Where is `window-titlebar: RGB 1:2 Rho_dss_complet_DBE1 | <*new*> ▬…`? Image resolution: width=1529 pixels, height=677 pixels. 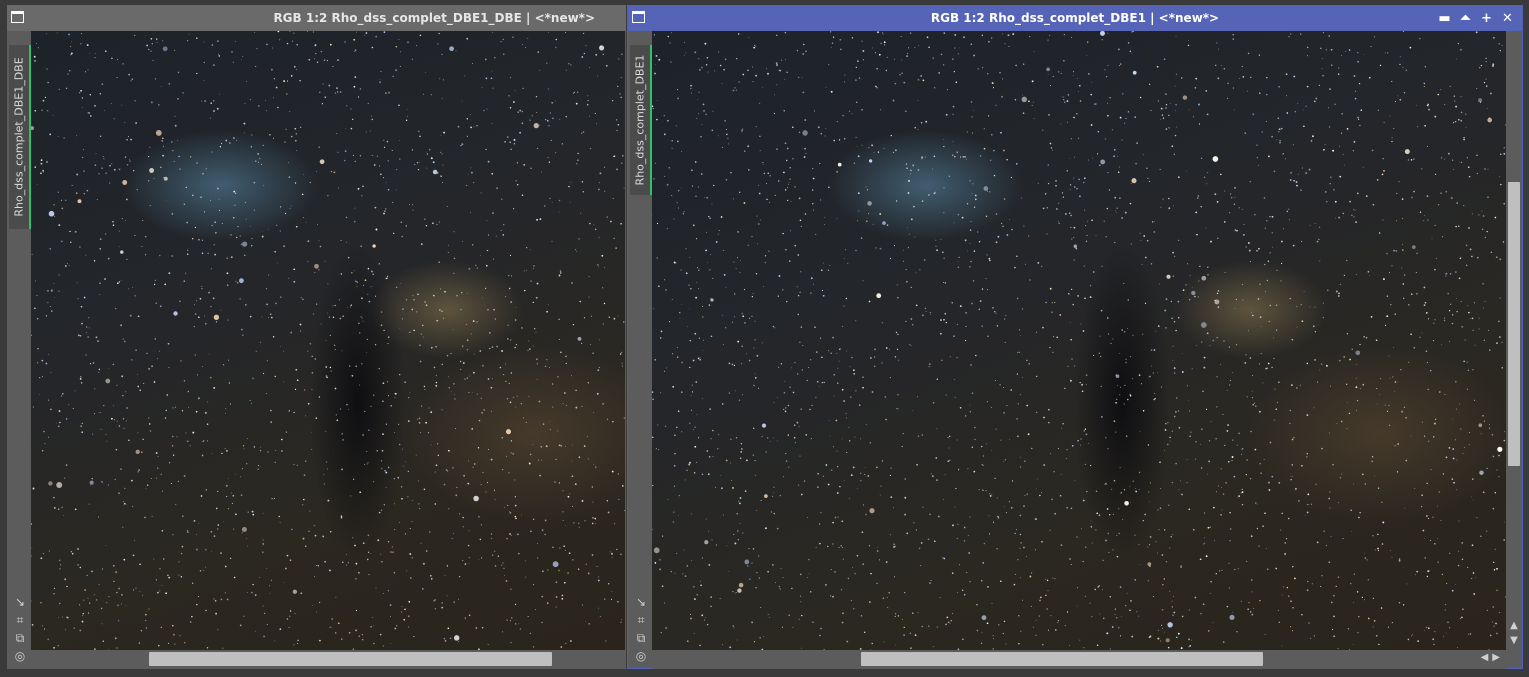
window-titlebar: RGB 1:2 Rho_dss_complet_DBE1 | <*new*> ▬… is located at coordinates (1075, 18).